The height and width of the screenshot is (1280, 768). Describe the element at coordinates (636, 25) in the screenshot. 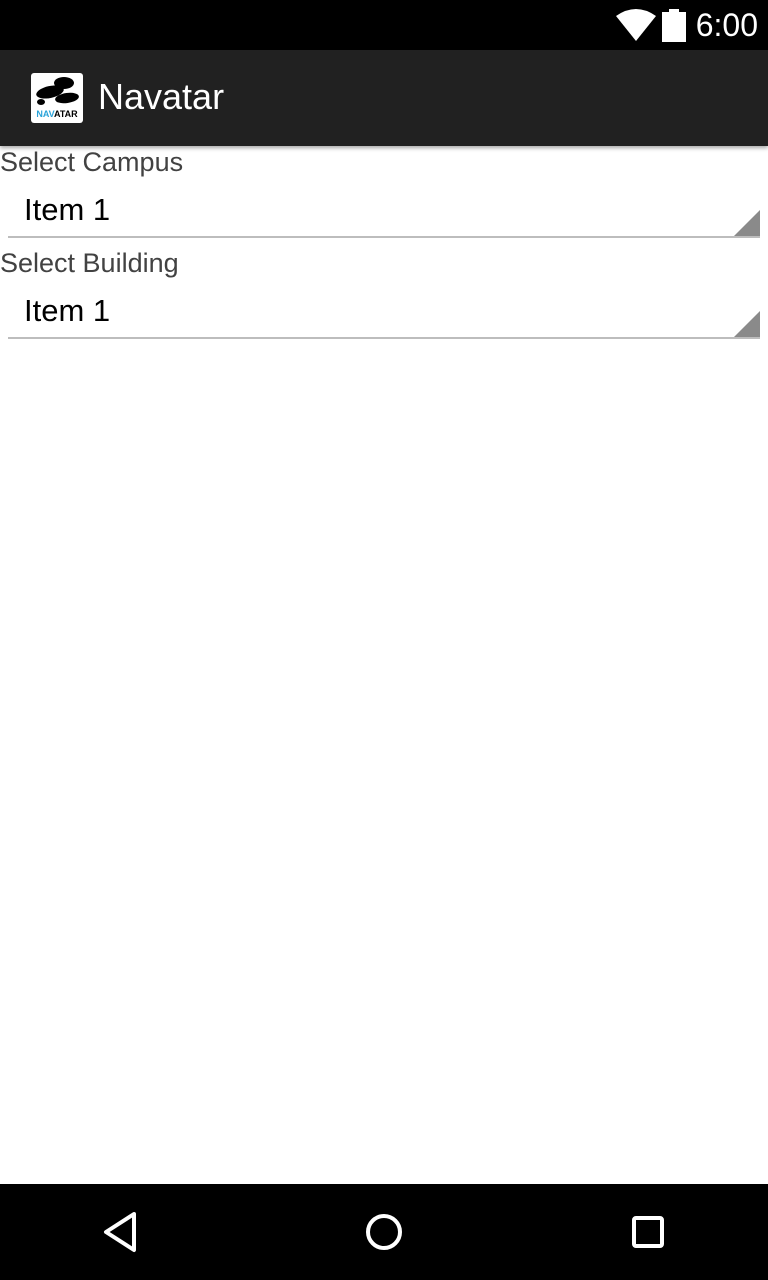

I see `wifi-icon` at that location.